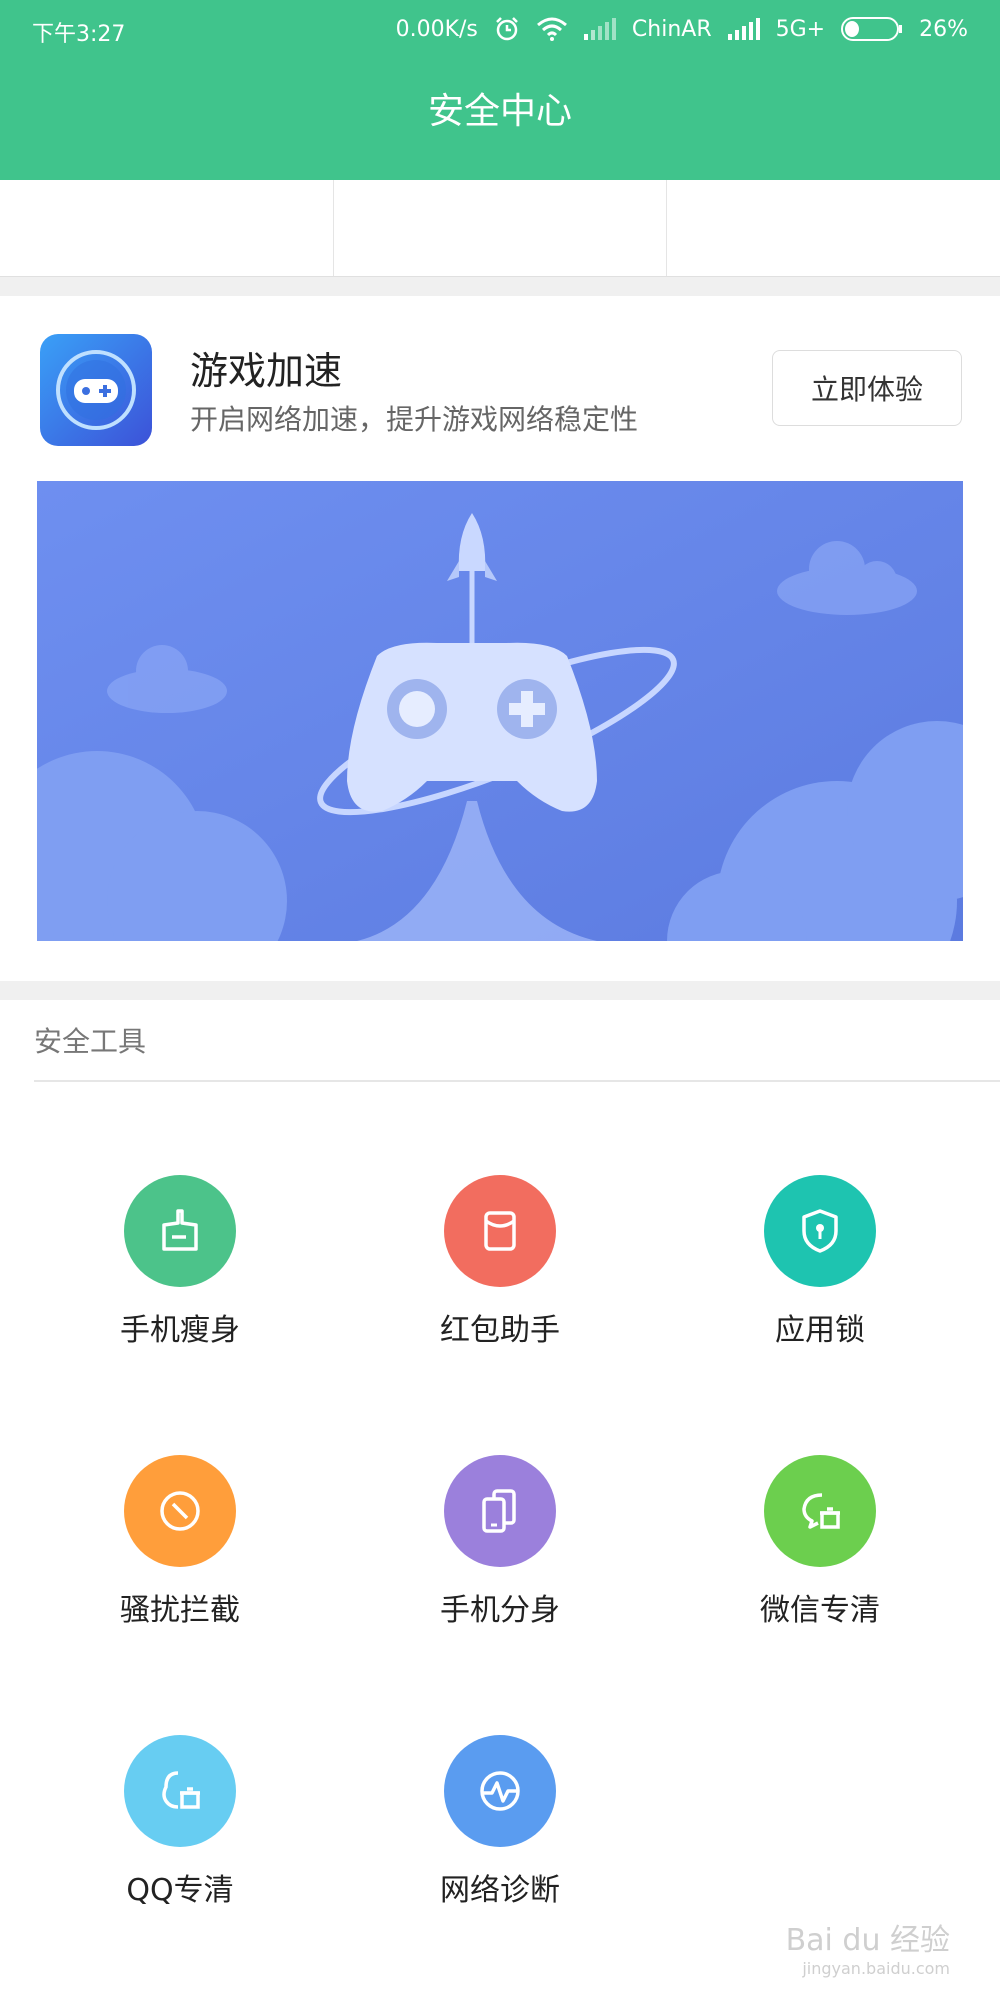 The height and width of the screenshot is (2000, 1000). I want to click on tool-qq-clean: QQ专清, so click(180, 1822).